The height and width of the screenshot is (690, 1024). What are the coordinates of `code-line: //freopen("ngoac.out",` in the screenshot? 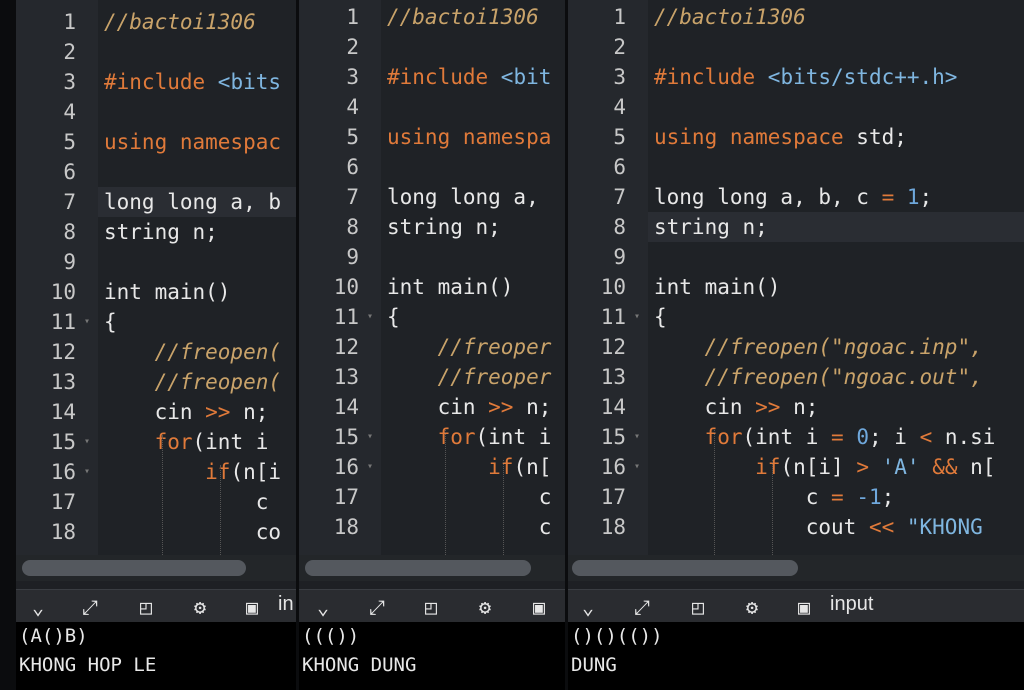 It's located at (836, 377).